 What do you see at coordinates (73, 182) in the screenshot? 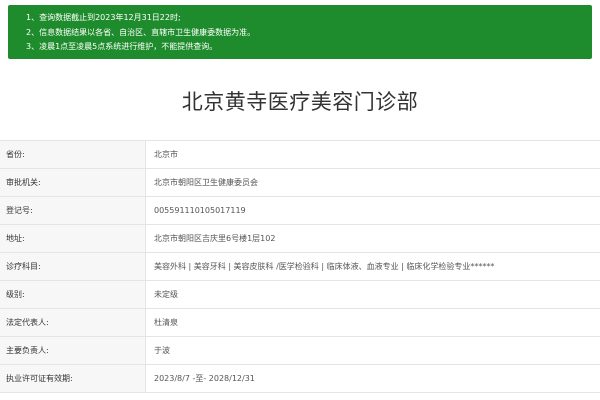
I see `info-label: 审批机关:` at bounding box center [73, 182].